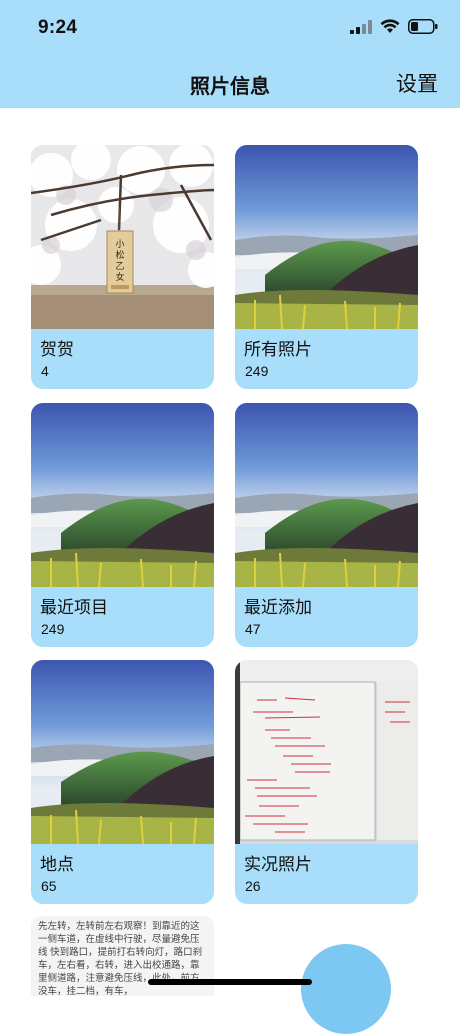 This screenshot has height=1034, width=460. What do you see at coordinates (230, 87) in the screenshot?
I see `page-title: 照片信息` at bounding box center [230, 87].